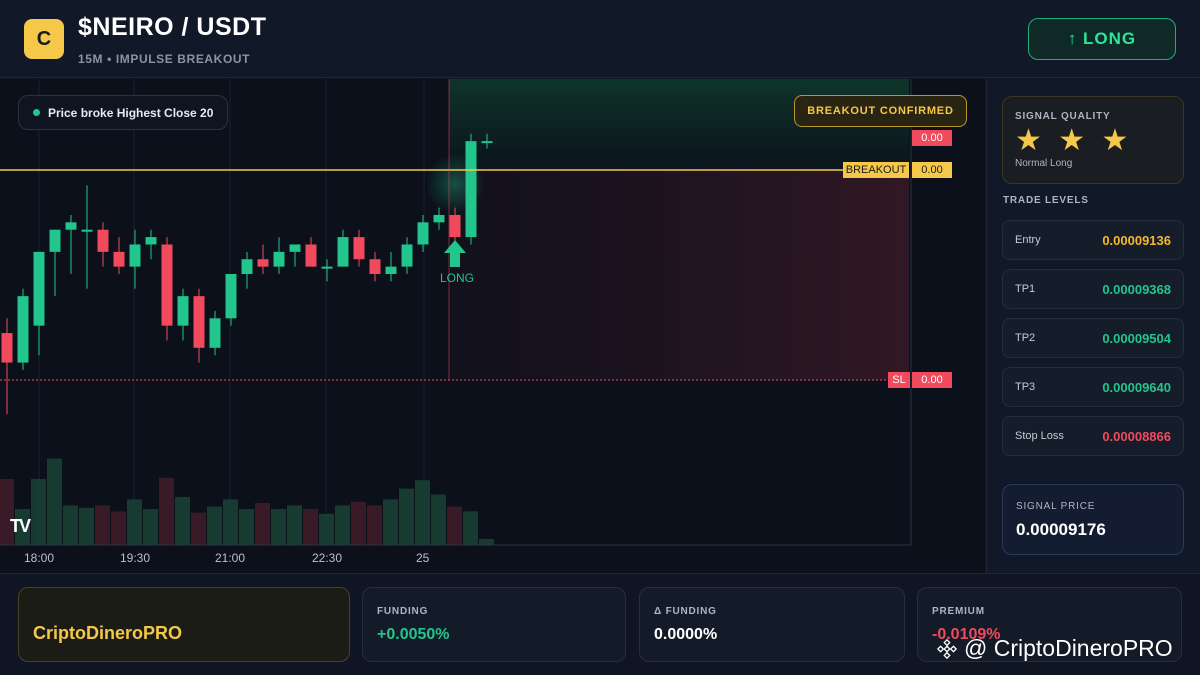 Image resolution: width=1200 pixels, height=675 pixels. Describe the element at coordinates (772, 624) in the screenshot. I see `delta-funding-card: Δ FUNDING 0.0000%` at that location.